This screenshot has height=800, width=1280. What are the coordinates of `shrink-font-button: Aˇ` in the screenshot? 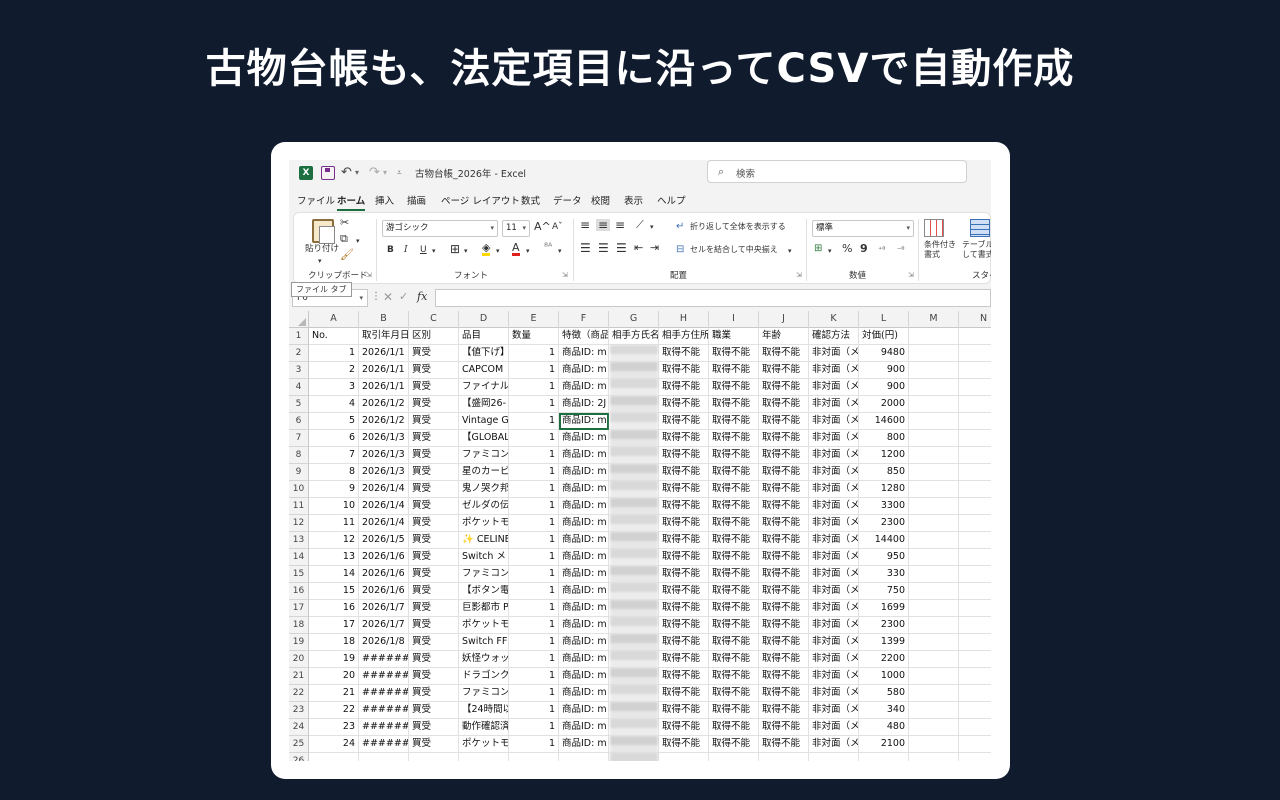 It's located at (557, 227).